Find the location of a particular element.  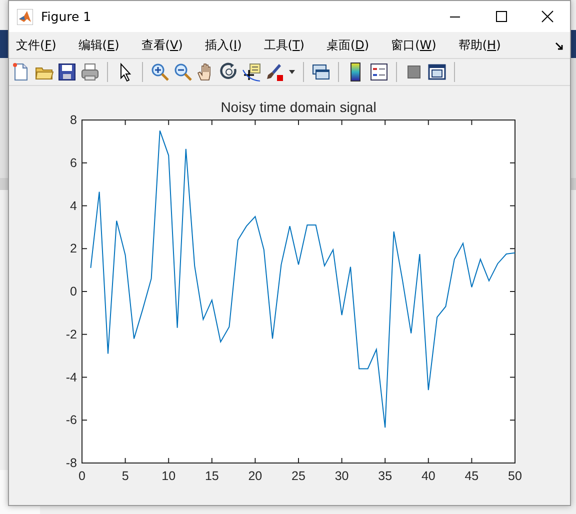

window-title: Figure 1 is located at coordinates (66, 16).